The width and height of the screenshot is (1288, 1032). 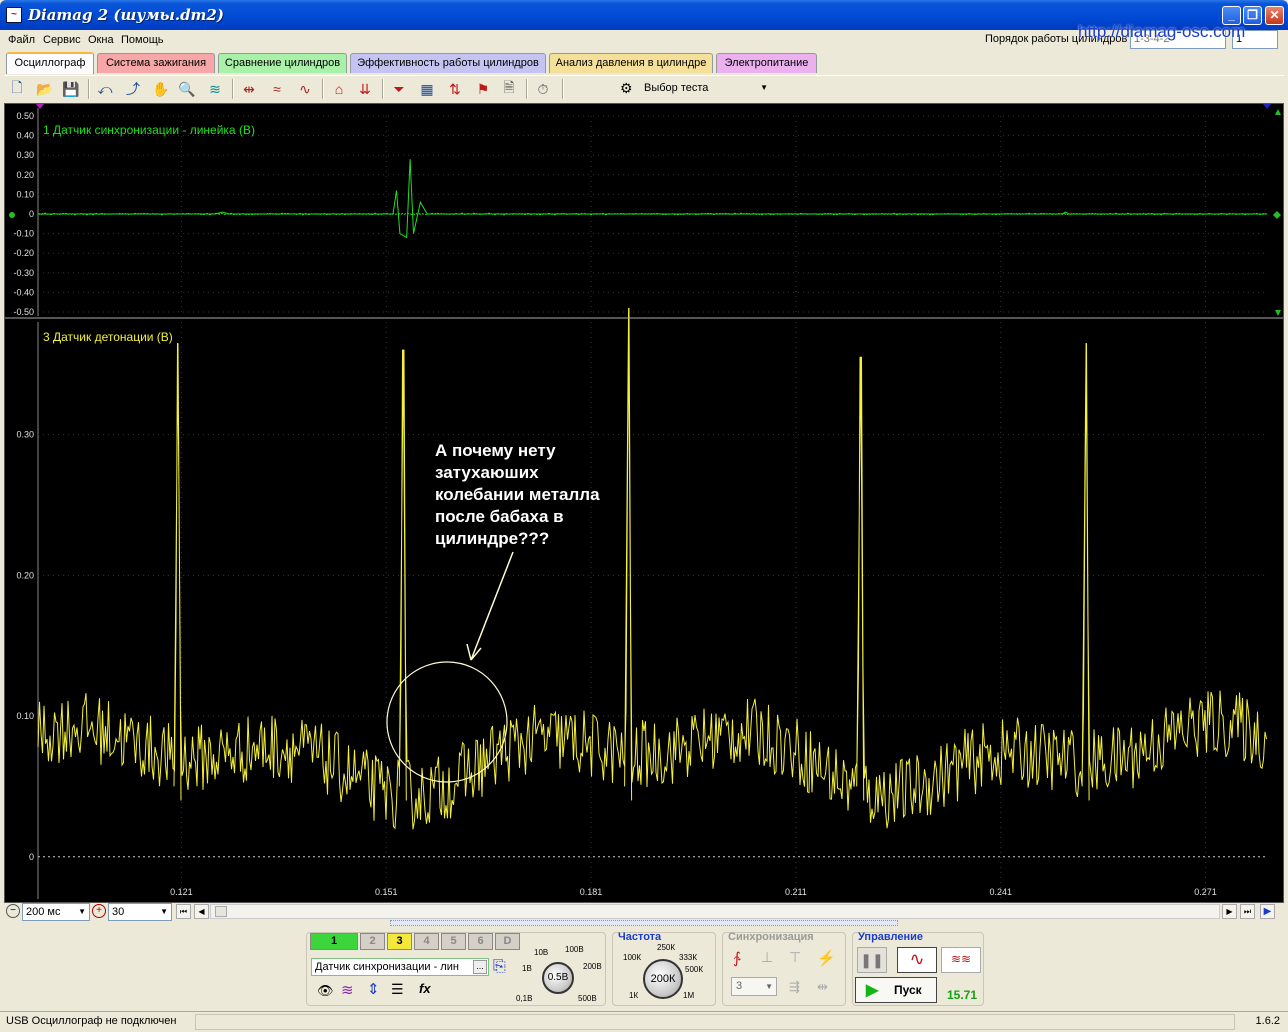 What do you see at coordinates (108, 337) in the screenshot?
I see `channel3-label: 3 Датчик детонации (В)` at bounding box center [108, 337].